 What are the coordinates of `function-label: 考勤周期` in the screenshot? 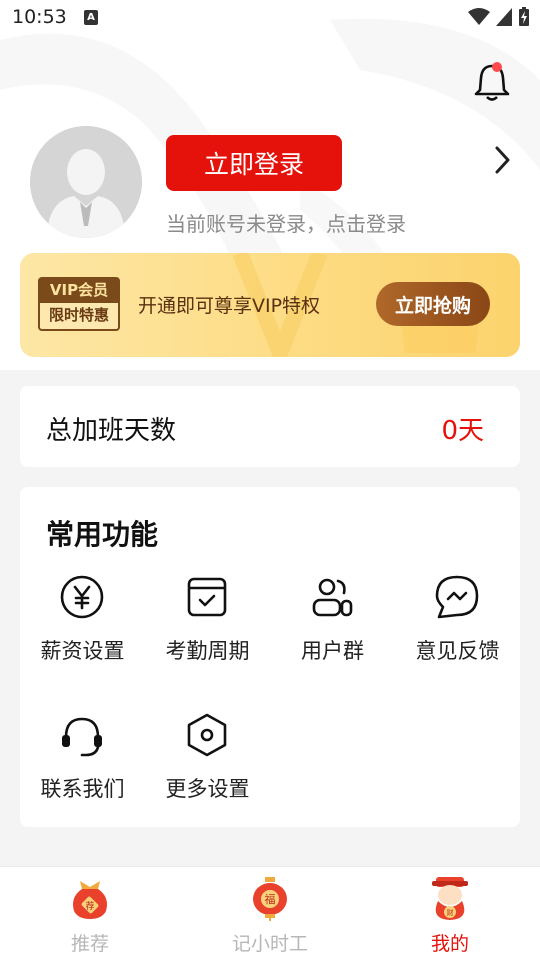 It's located at (207, 651).